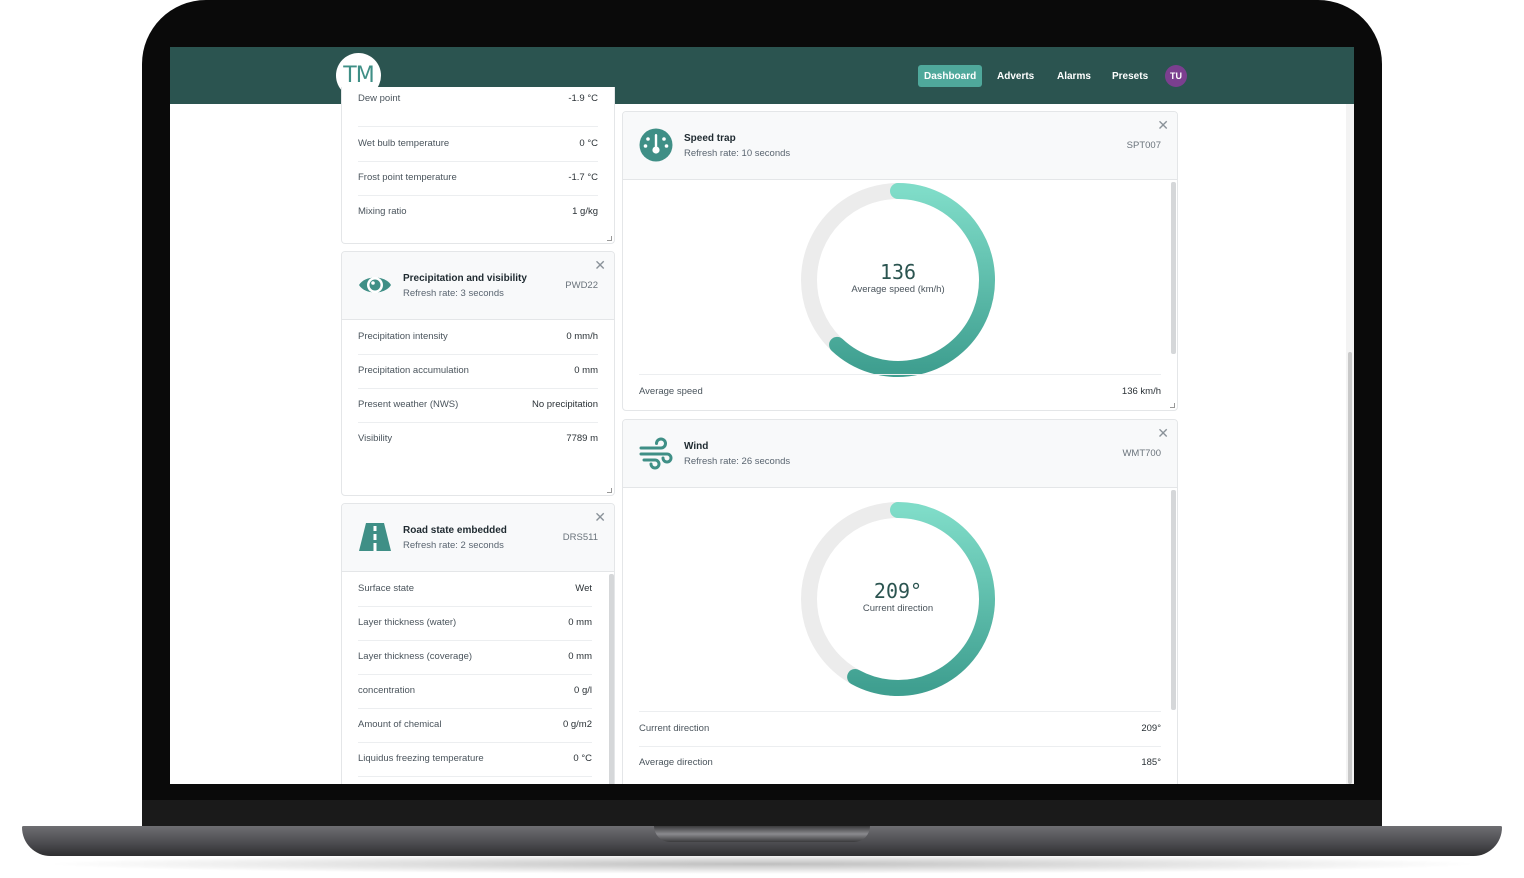 This screenshot has height=878, width=1524. Describe the element at coordinates (1143, 145) in the screenshot. I see `device-code: SPT007` at that location.